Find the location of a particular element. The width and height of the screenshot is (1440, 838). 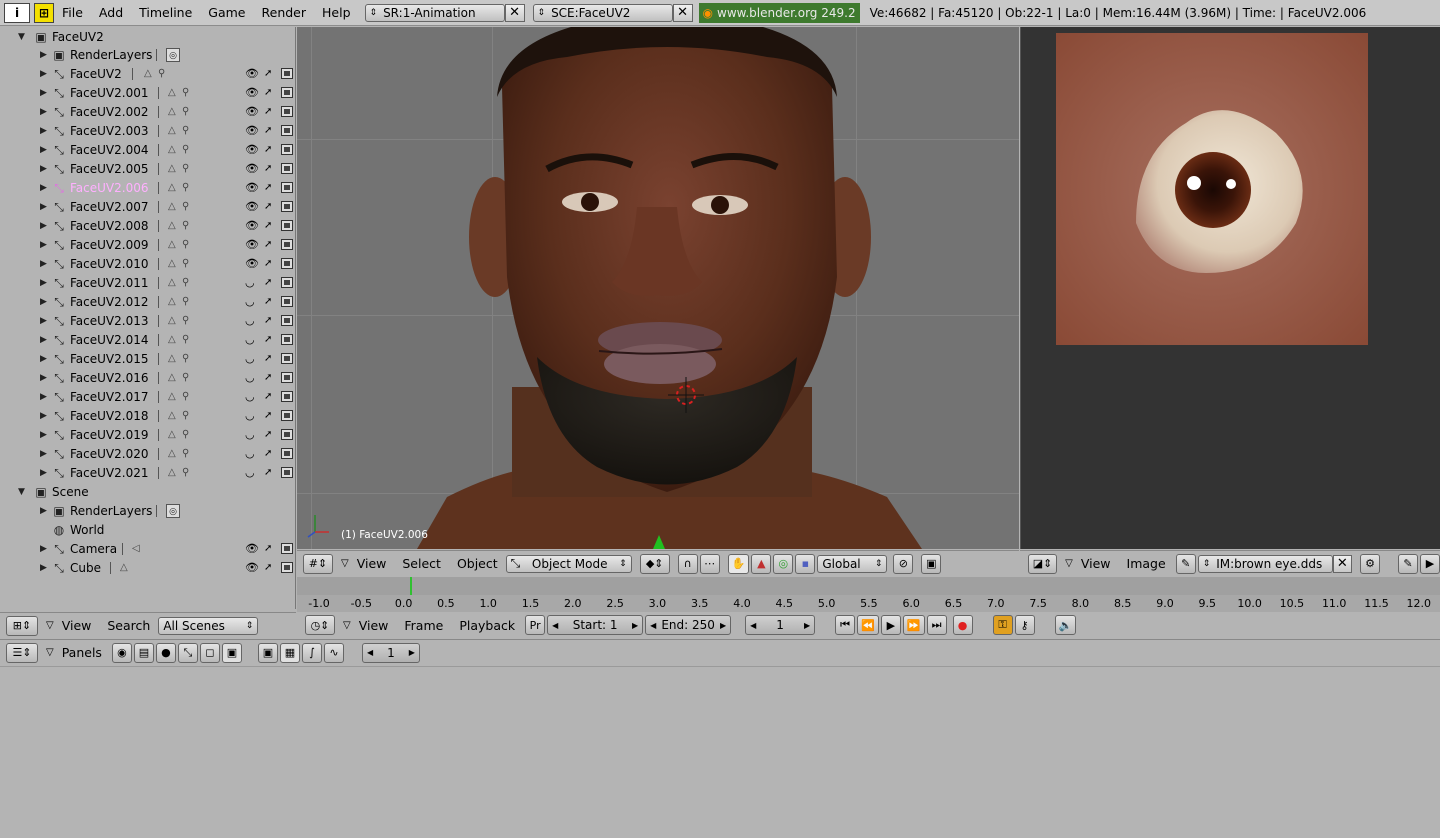

object-name: FaceUV2.011 is located at coordinates (109, 283).